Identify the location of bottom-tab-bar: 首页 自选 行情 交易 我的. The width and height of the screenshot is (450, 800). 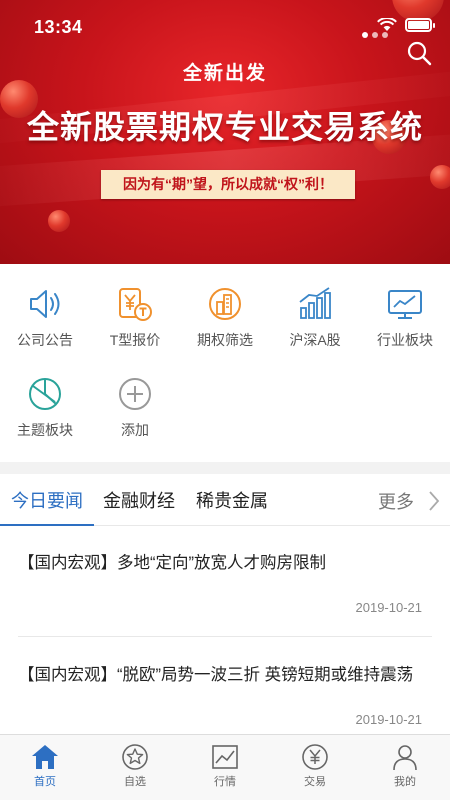
(225, 767).